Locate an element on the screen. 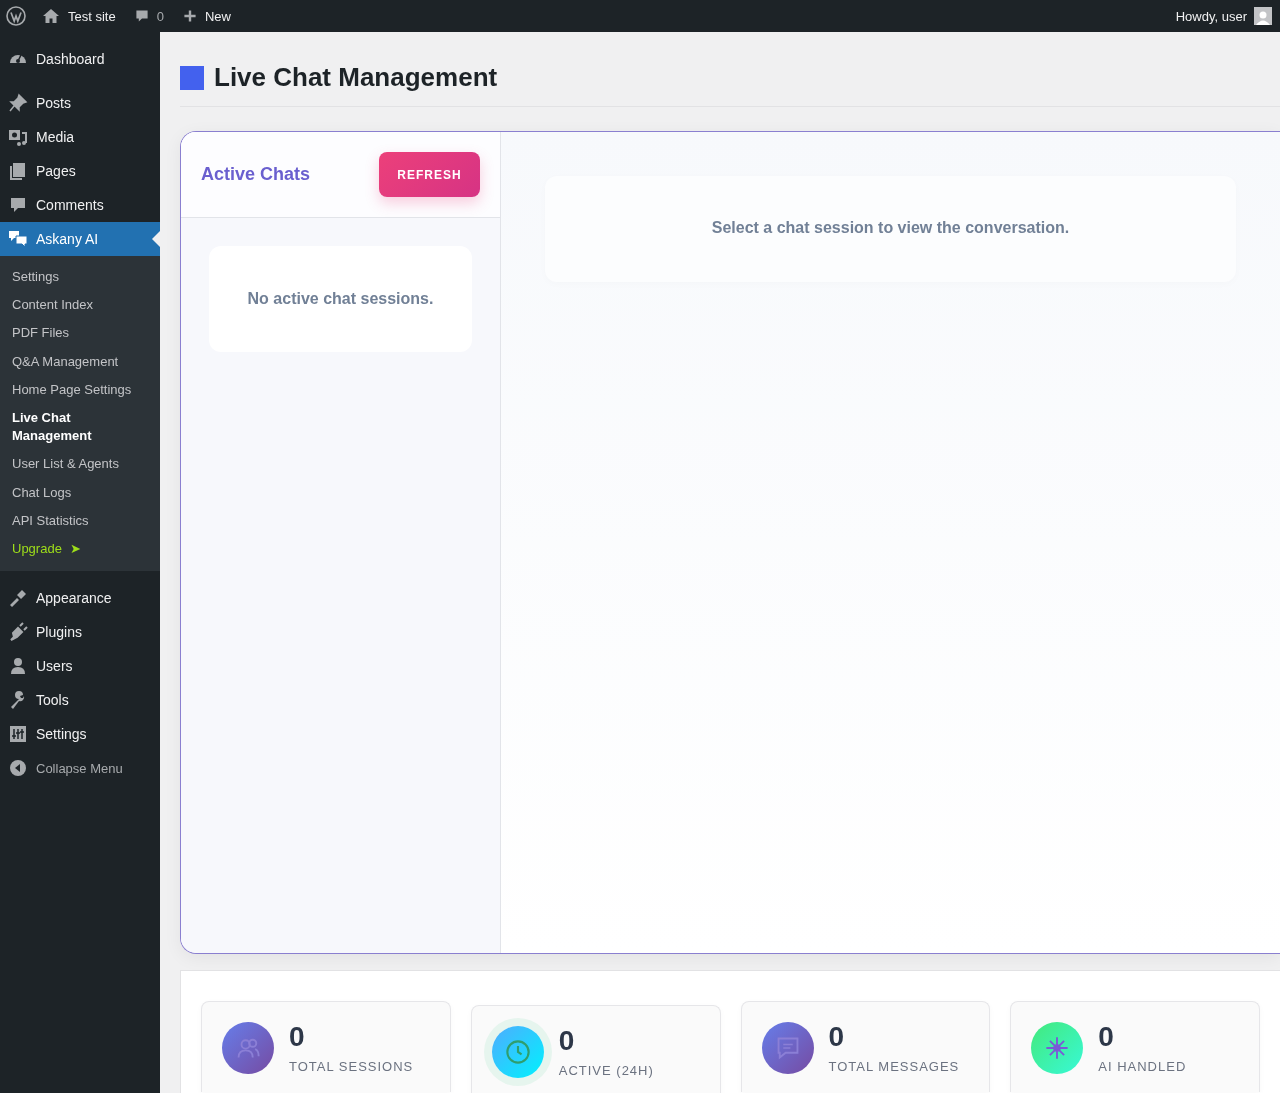  menu-item: Pages is located at coordinates (80, 171).